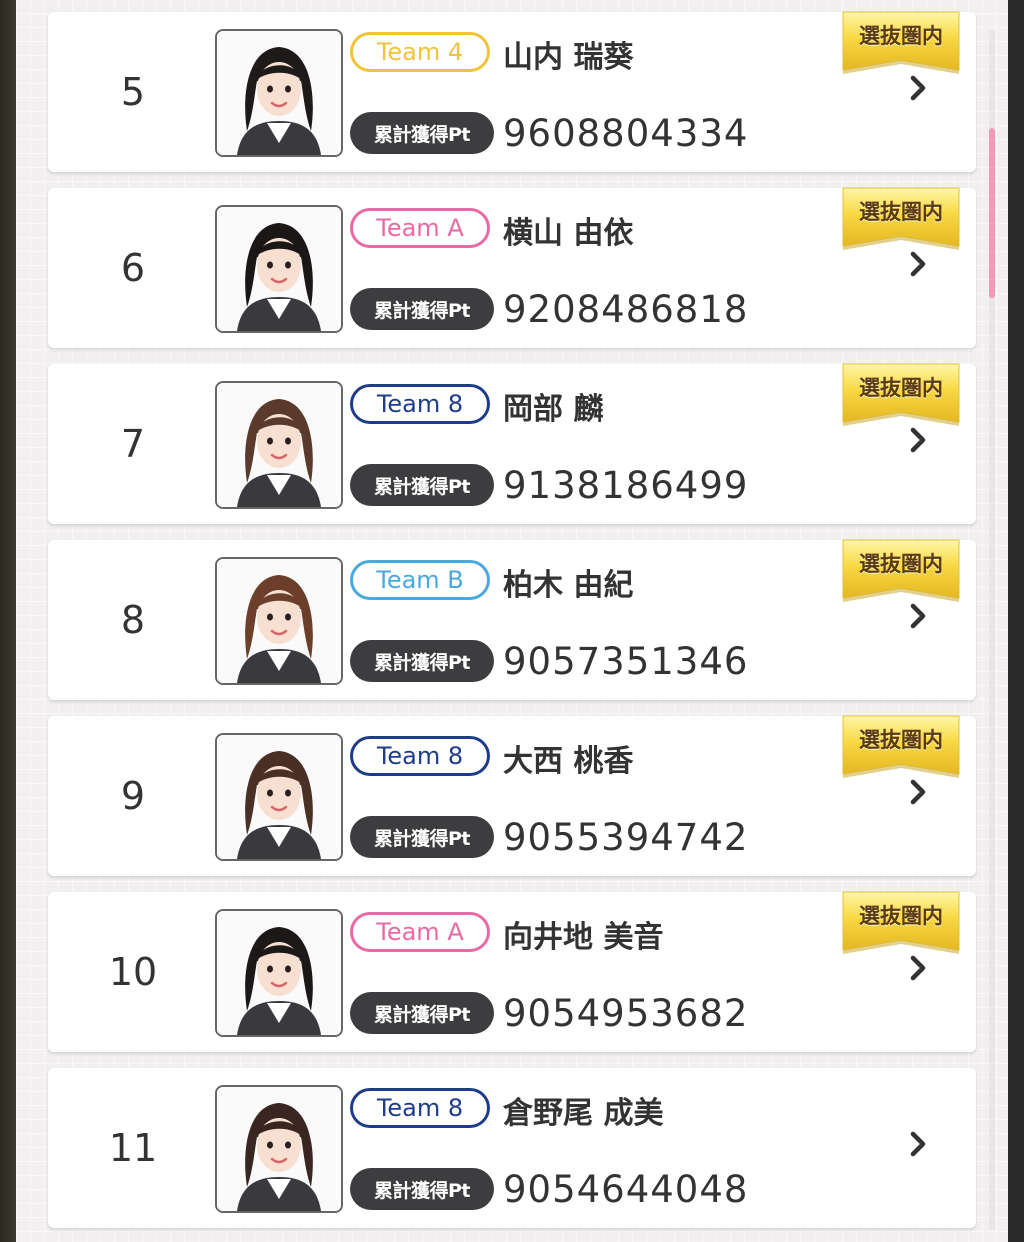 The width and height of the screenshot is (1024, 1242). I want to click on member-name: 横山 由依, so click(568, 233).